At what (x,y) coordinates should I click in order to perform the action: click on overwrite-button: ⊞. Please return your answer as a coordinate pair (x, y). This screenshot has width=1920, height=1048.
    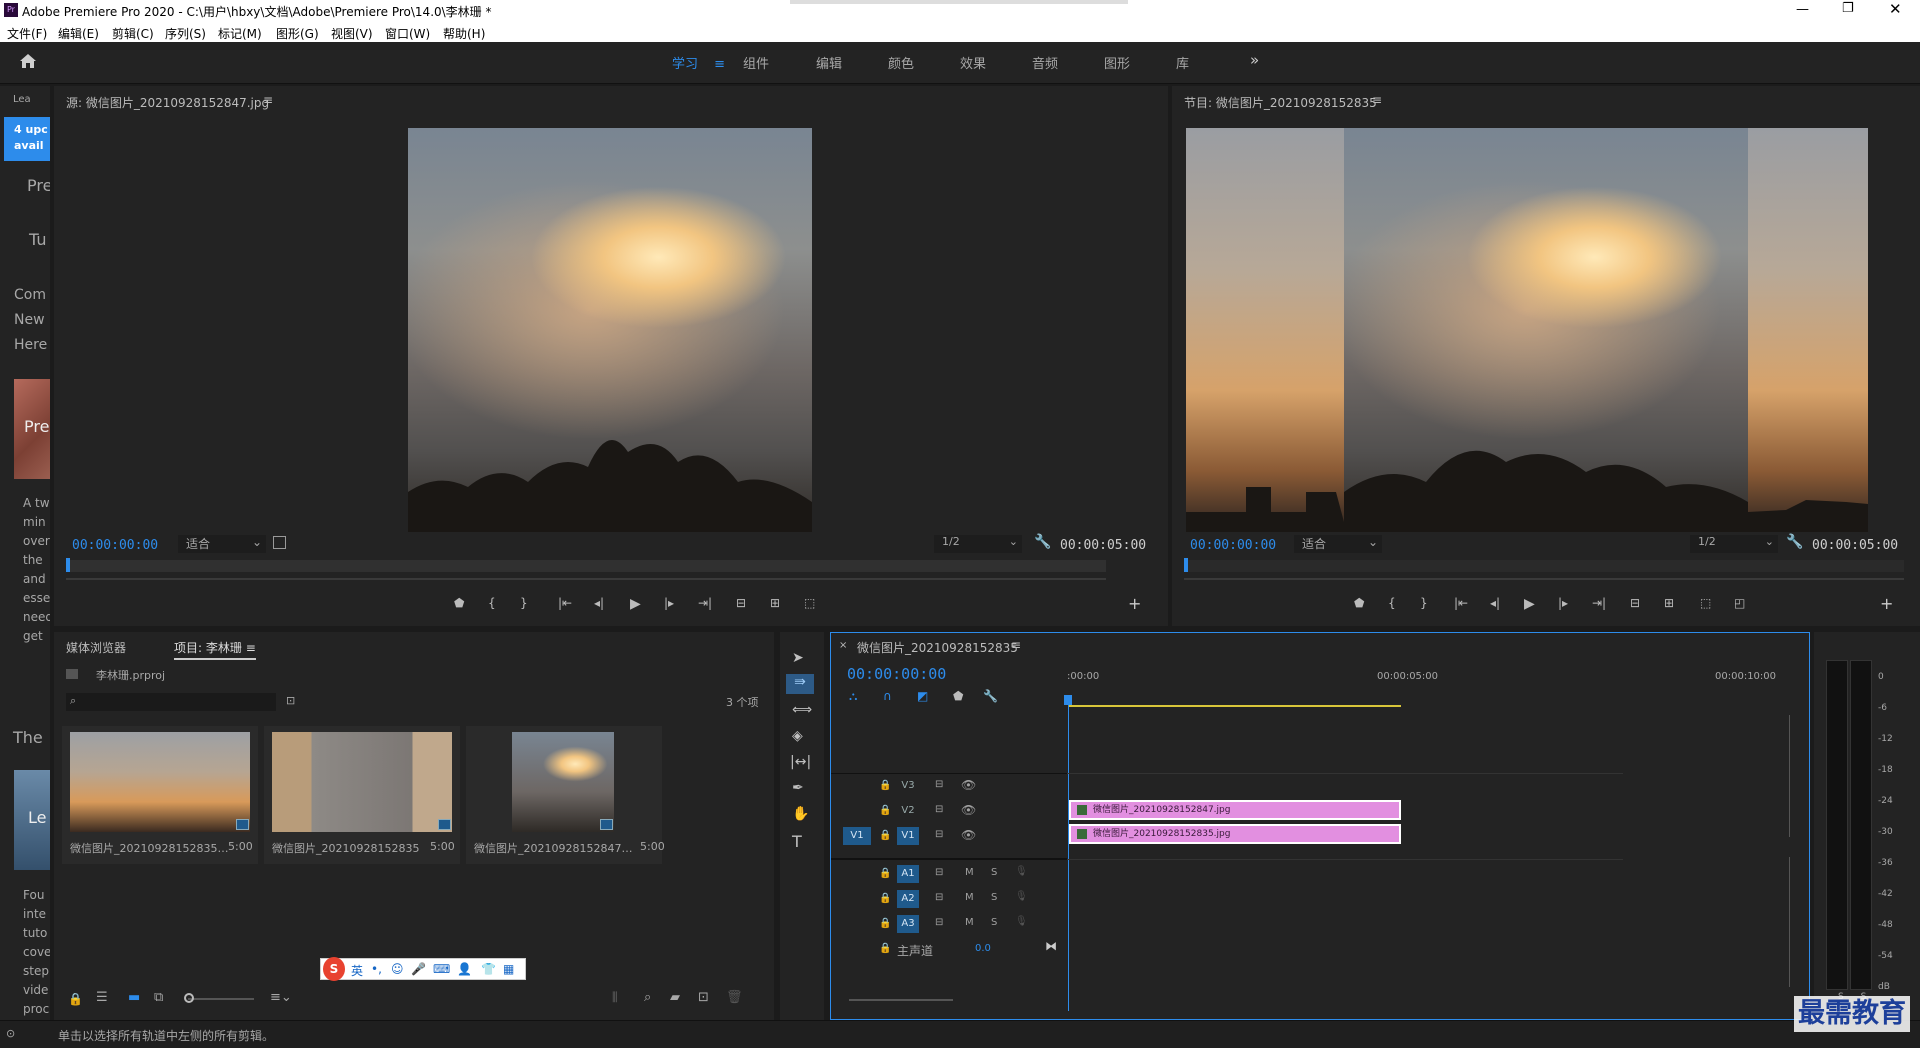
    Looking at the image, I should click on (775, 603).